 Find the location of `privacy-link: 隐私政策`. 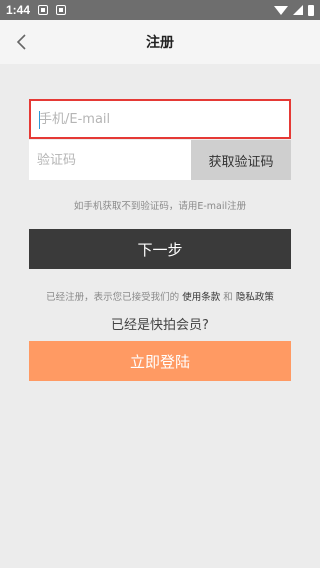

privacy-link: 隐私政策 is located at coordinates (255, 297).